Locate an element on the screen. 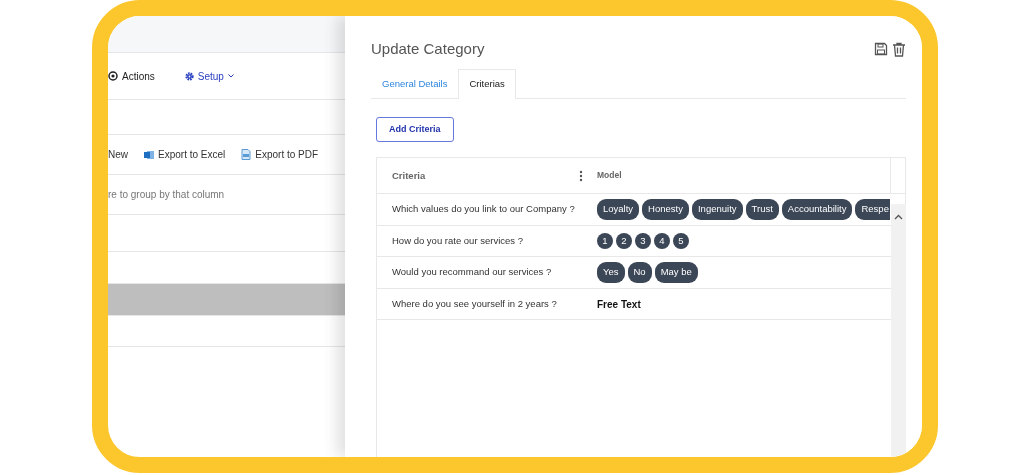  table-cell-text: Where do you see yourself in 2 years ? is located at coordinates (474, 303).